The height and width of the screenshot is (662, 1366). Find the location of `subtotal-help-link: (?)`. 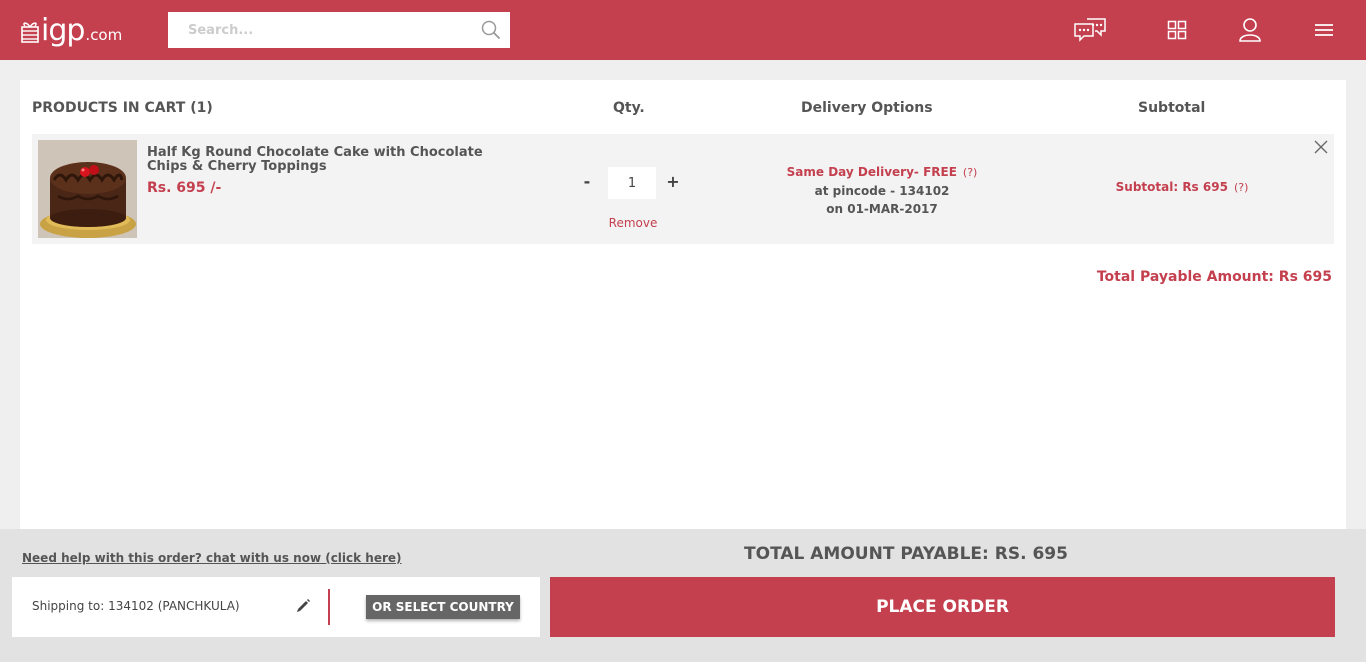

subtotal-help-link: (?) is located at coordinates (1241, 187).